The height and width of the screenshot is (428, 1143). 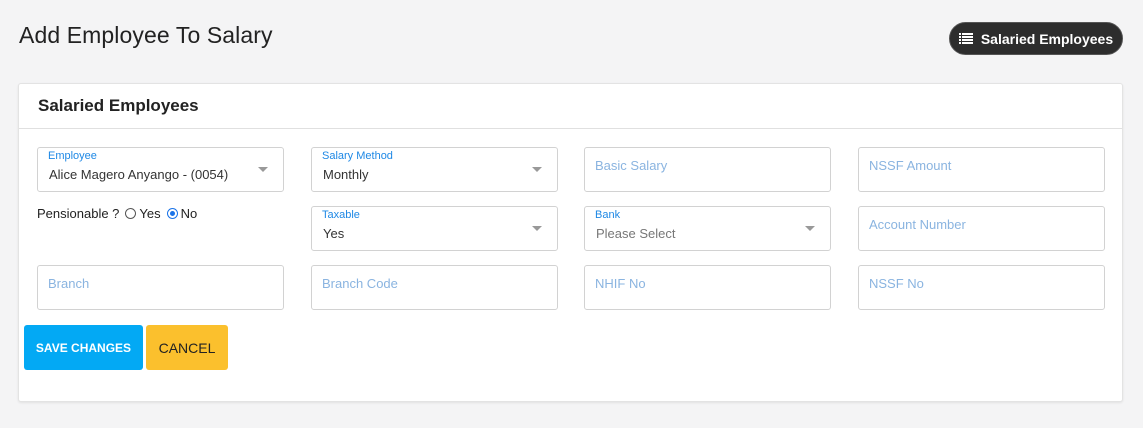 What do you see at coordinates (917, 224) in the screenshot?
I see `account-number-placeholder: Account Number` at bounding box center [917, 224].